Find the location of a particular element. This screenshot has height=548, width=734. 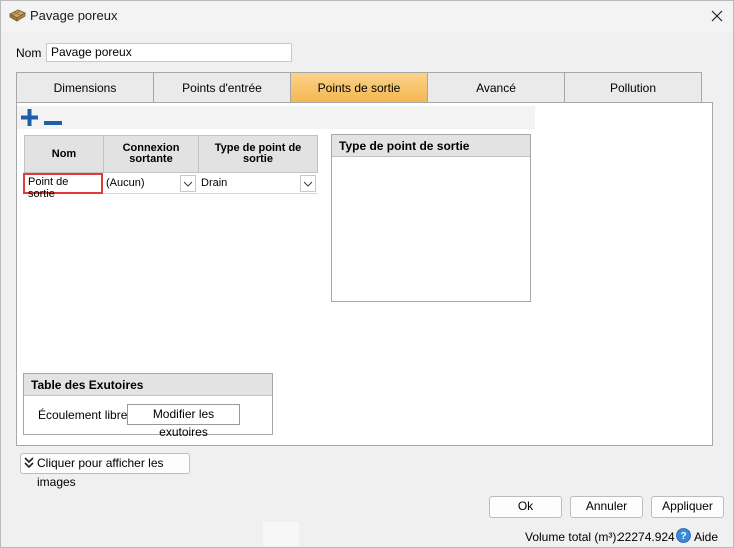

apply-button: Appliquer is located at coordinates (687, 507).